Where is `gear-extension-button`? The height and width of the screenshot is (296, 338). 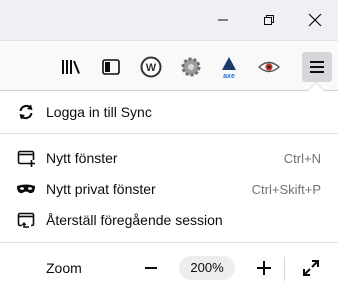 gear-extension-button is located at coordinates (191, 67).